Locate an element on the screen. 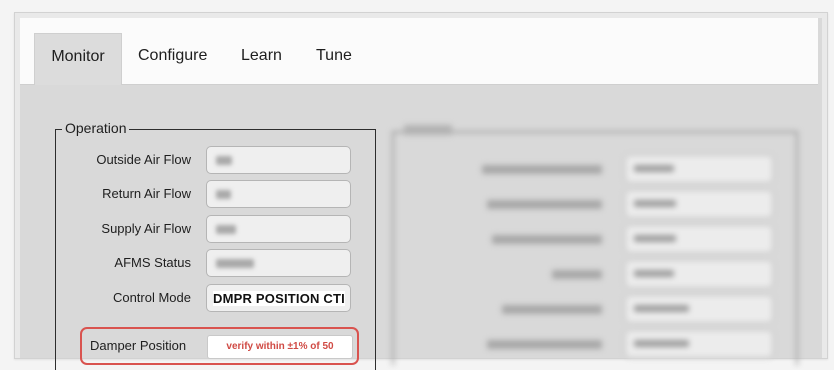  control-mode-value: DMPR POSITION CTI is located at coordinates (279, 298).